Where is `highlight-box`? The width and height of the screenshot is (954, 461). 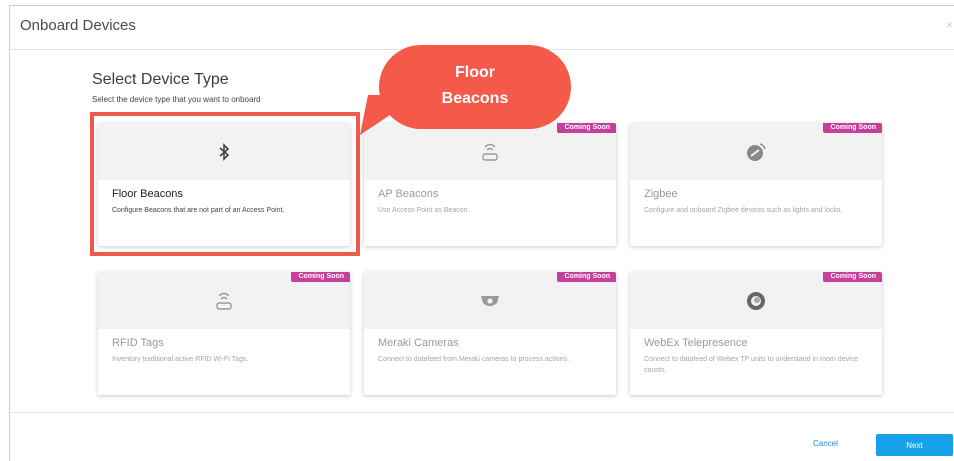 highlight-box is located at coordinates (225, 184).